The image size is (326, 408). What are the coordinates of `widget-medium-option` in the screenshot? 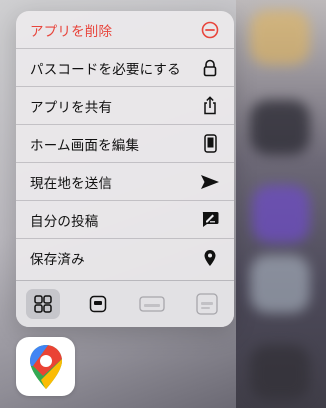 It's located at (152, 304).